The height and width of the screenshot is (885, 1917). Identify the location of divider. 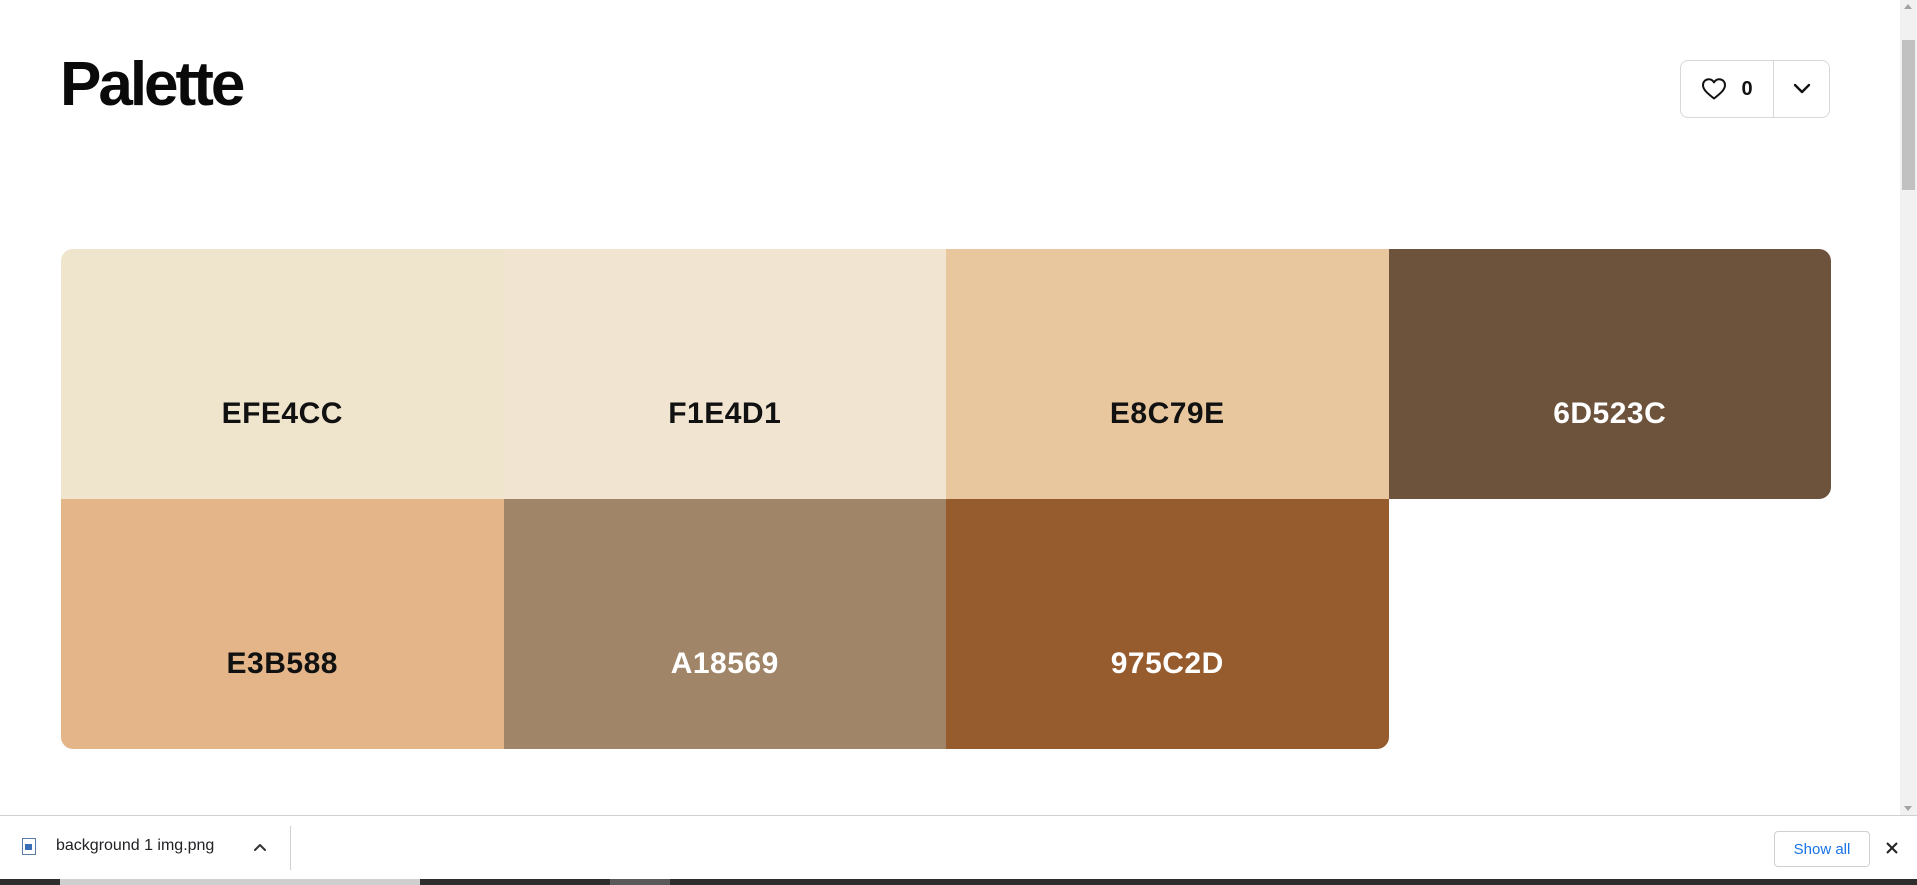
(290, 848).